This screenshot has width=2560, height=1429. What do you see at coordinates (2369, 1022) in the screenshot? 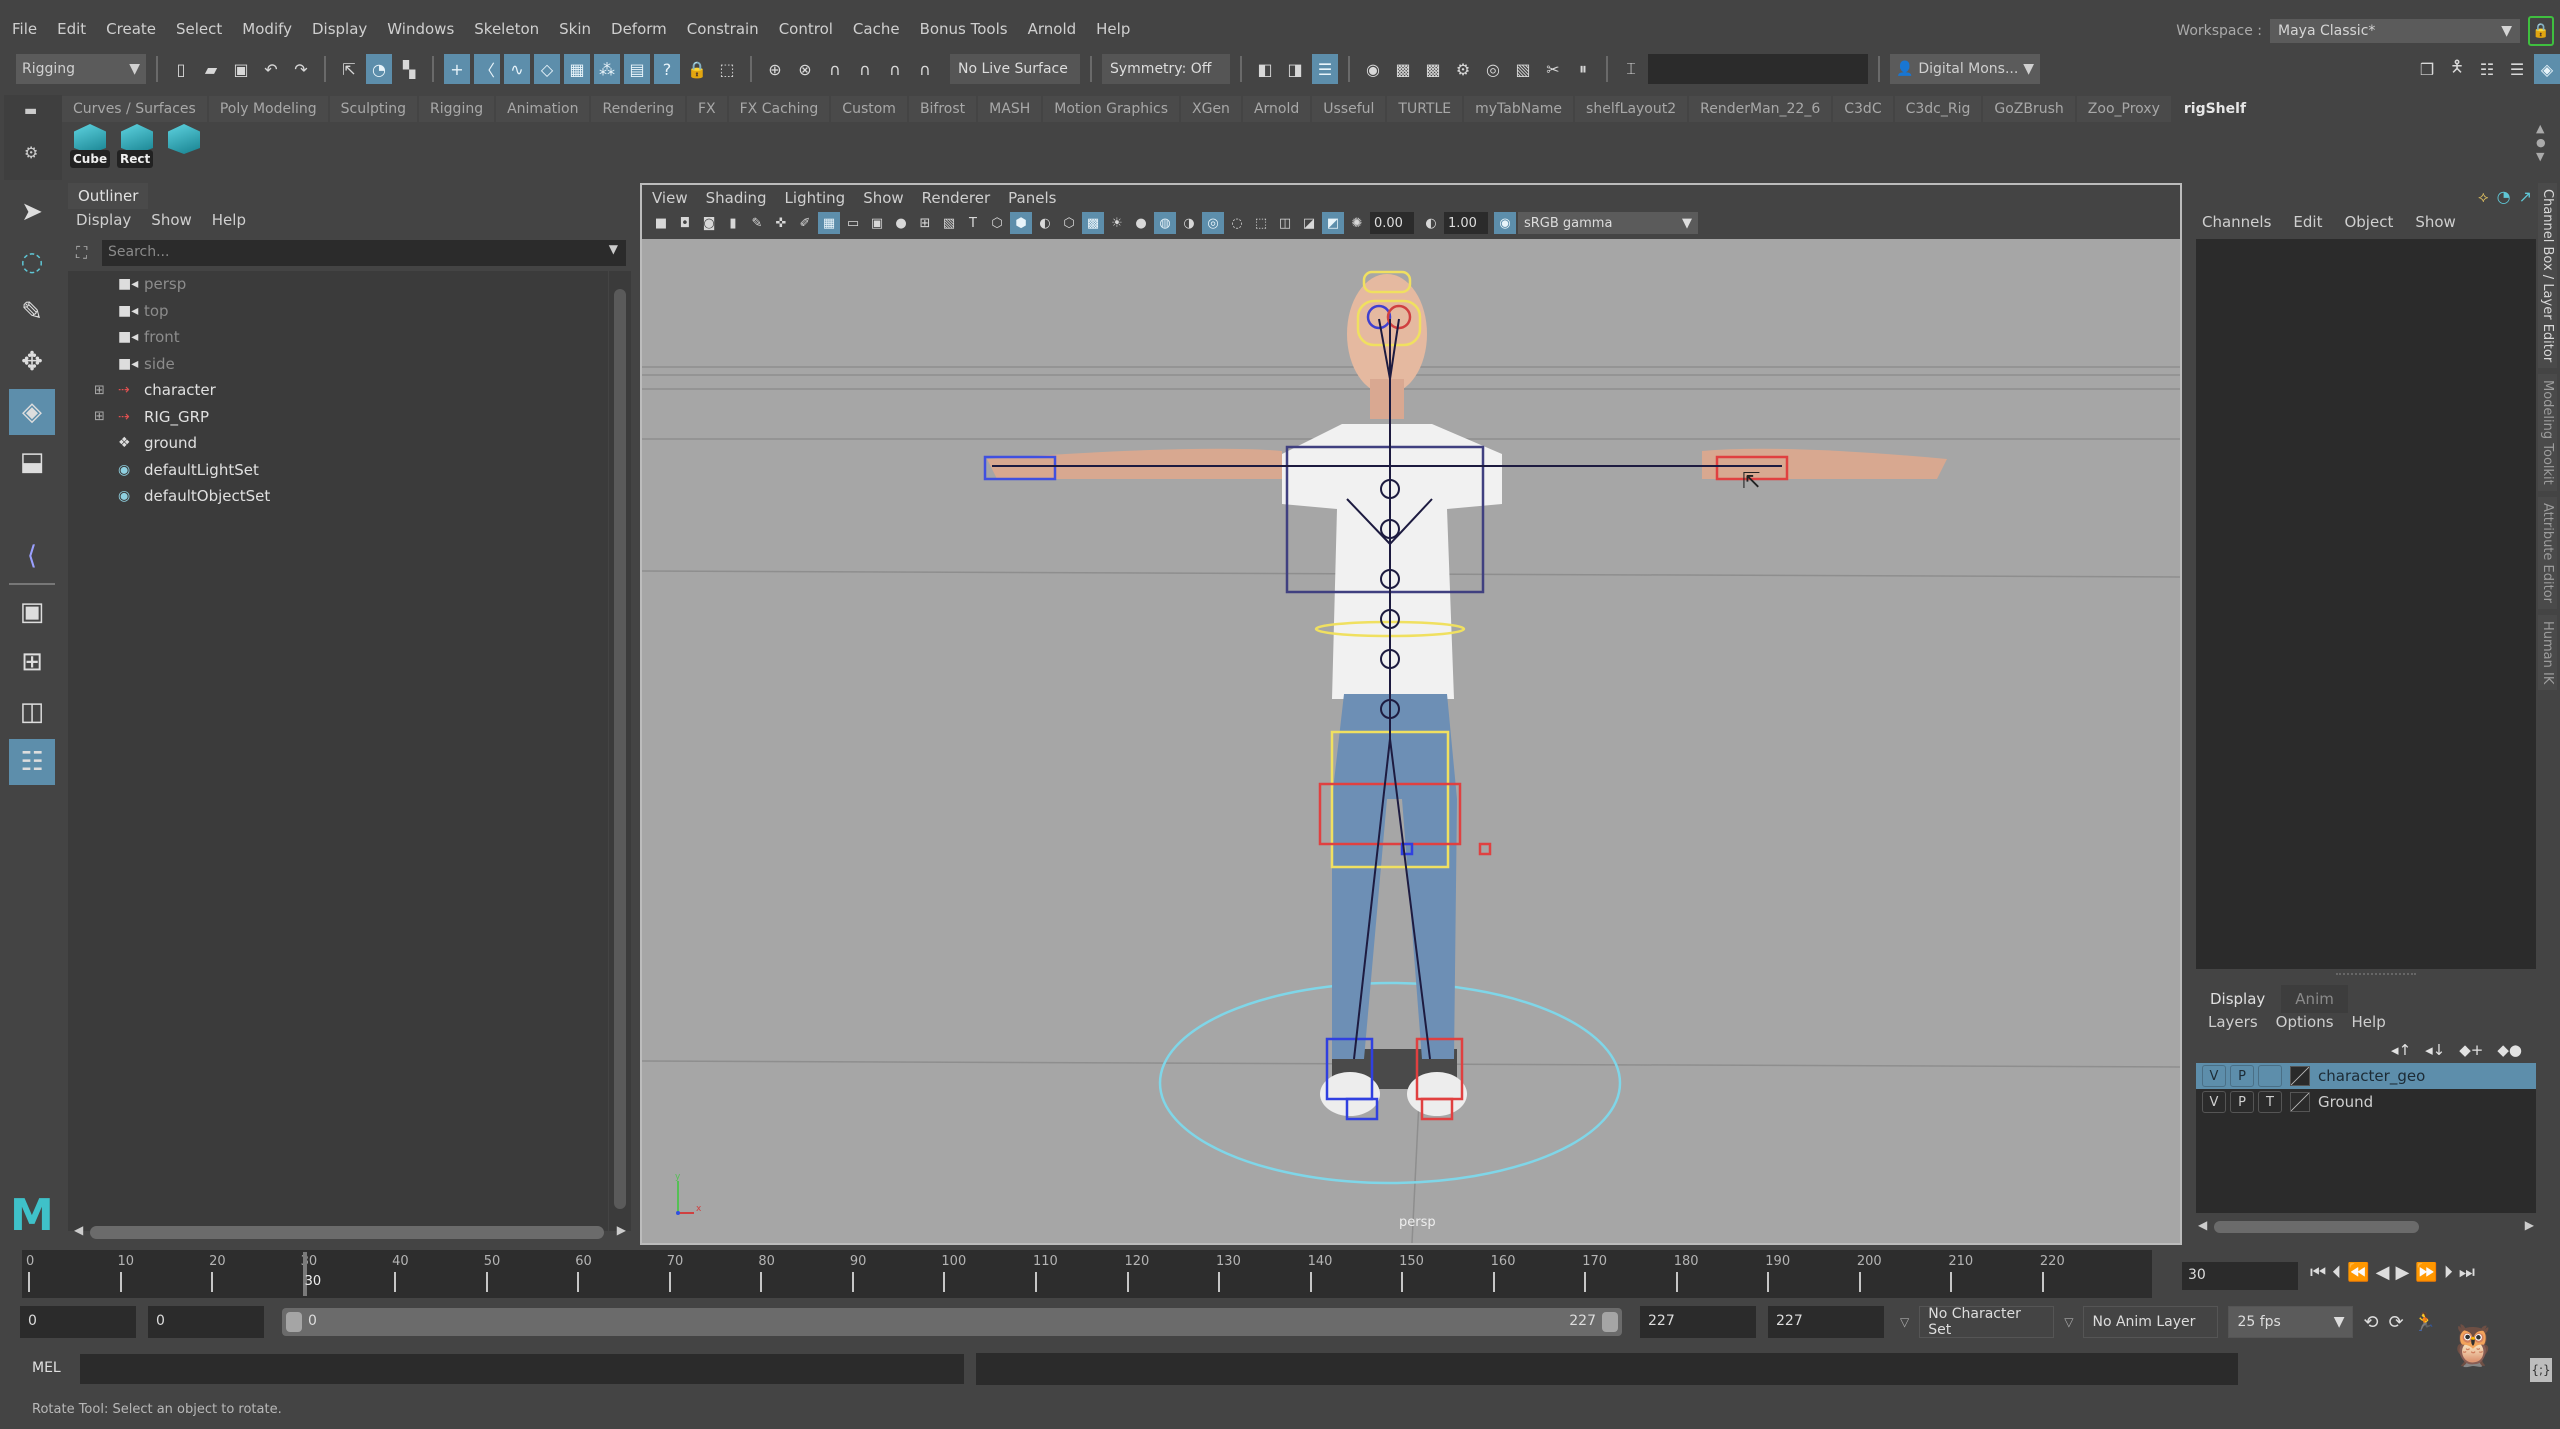
I see `layer-menu-help: Help` at bounding box center [2369, 1022].